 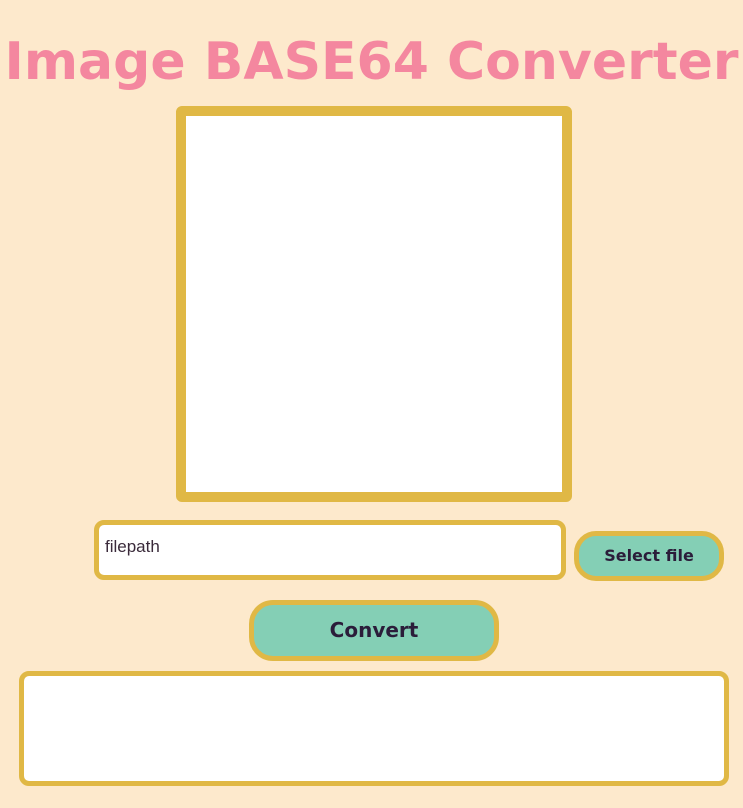 I want to click on select-file-button: Select file, so click(x=649, y=556).